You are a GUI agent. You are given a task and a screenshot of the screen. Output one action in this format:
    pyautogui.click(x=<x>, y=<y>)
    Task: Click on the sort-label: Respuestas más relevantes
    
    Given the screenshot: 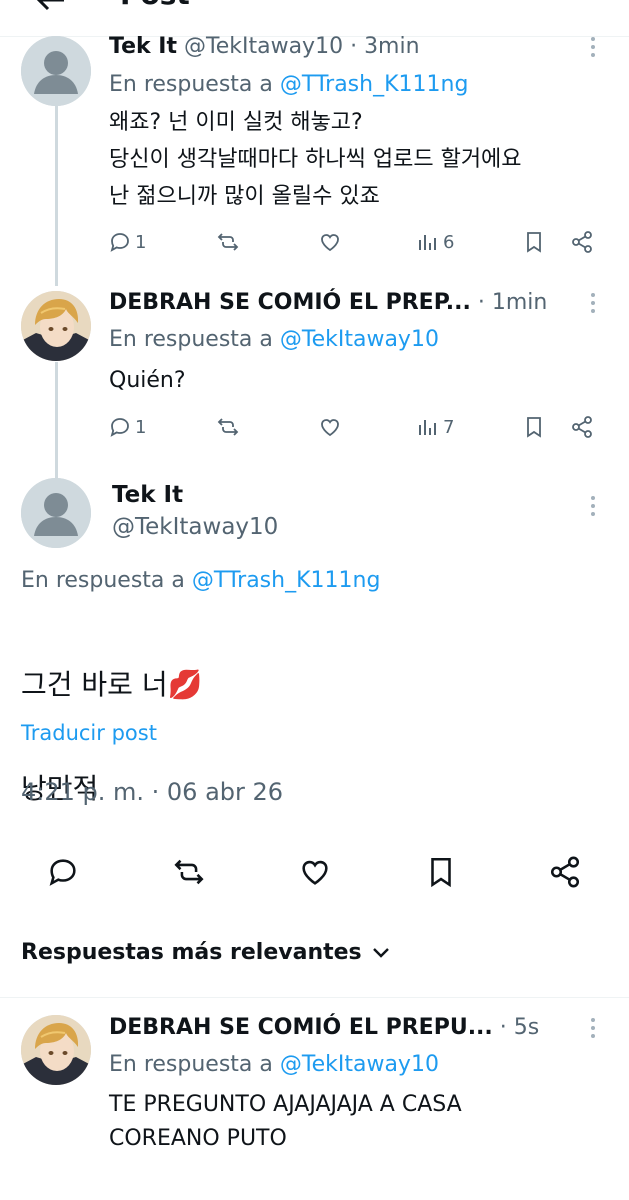 What is the action you would take?
    pyautogui.click(x=191, y=952)
    